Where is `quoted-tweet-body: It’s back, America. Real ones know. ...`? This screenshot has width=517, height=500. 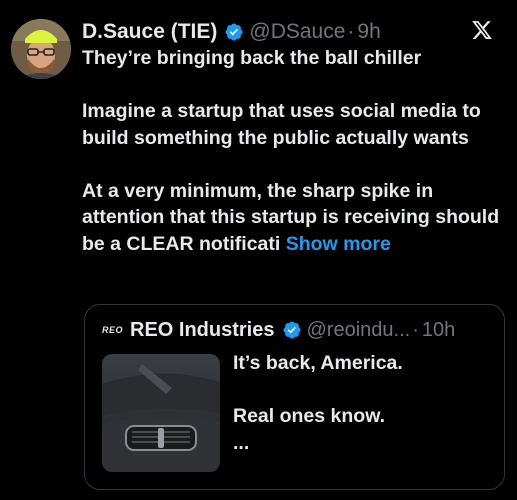
quoted-tweet-body: It’s back, America. Real ones know. ... is located at coordinates (358, 403).